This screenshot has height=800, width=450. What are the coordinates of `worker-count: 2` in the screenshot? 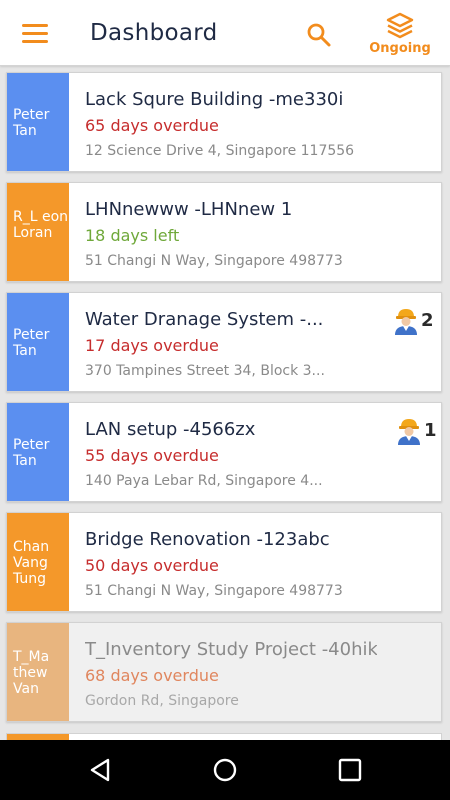 It's located at (427, 320).